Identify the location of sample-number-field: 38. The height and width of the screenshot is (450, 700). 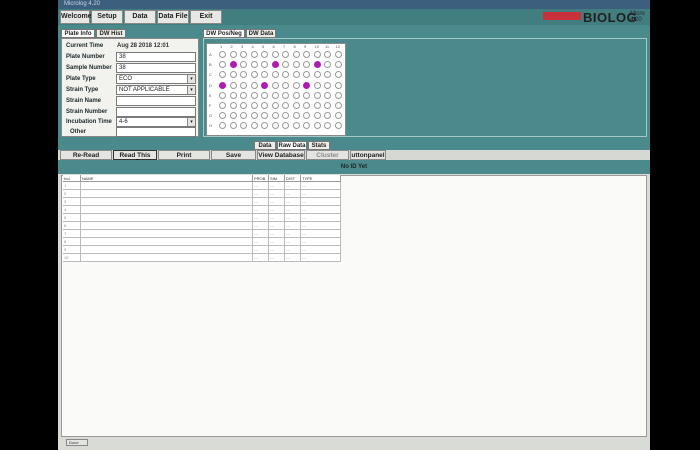
(156, 68).